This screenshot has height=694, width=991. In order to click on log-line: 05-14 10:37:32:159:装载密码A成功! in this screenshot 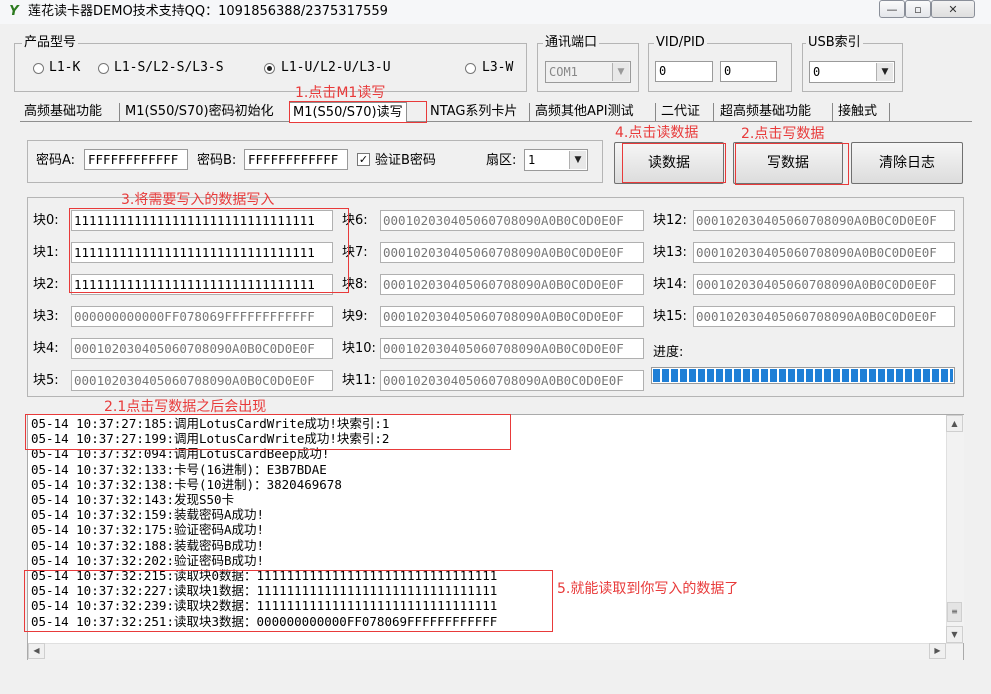, I will do `click(148, 515)`.